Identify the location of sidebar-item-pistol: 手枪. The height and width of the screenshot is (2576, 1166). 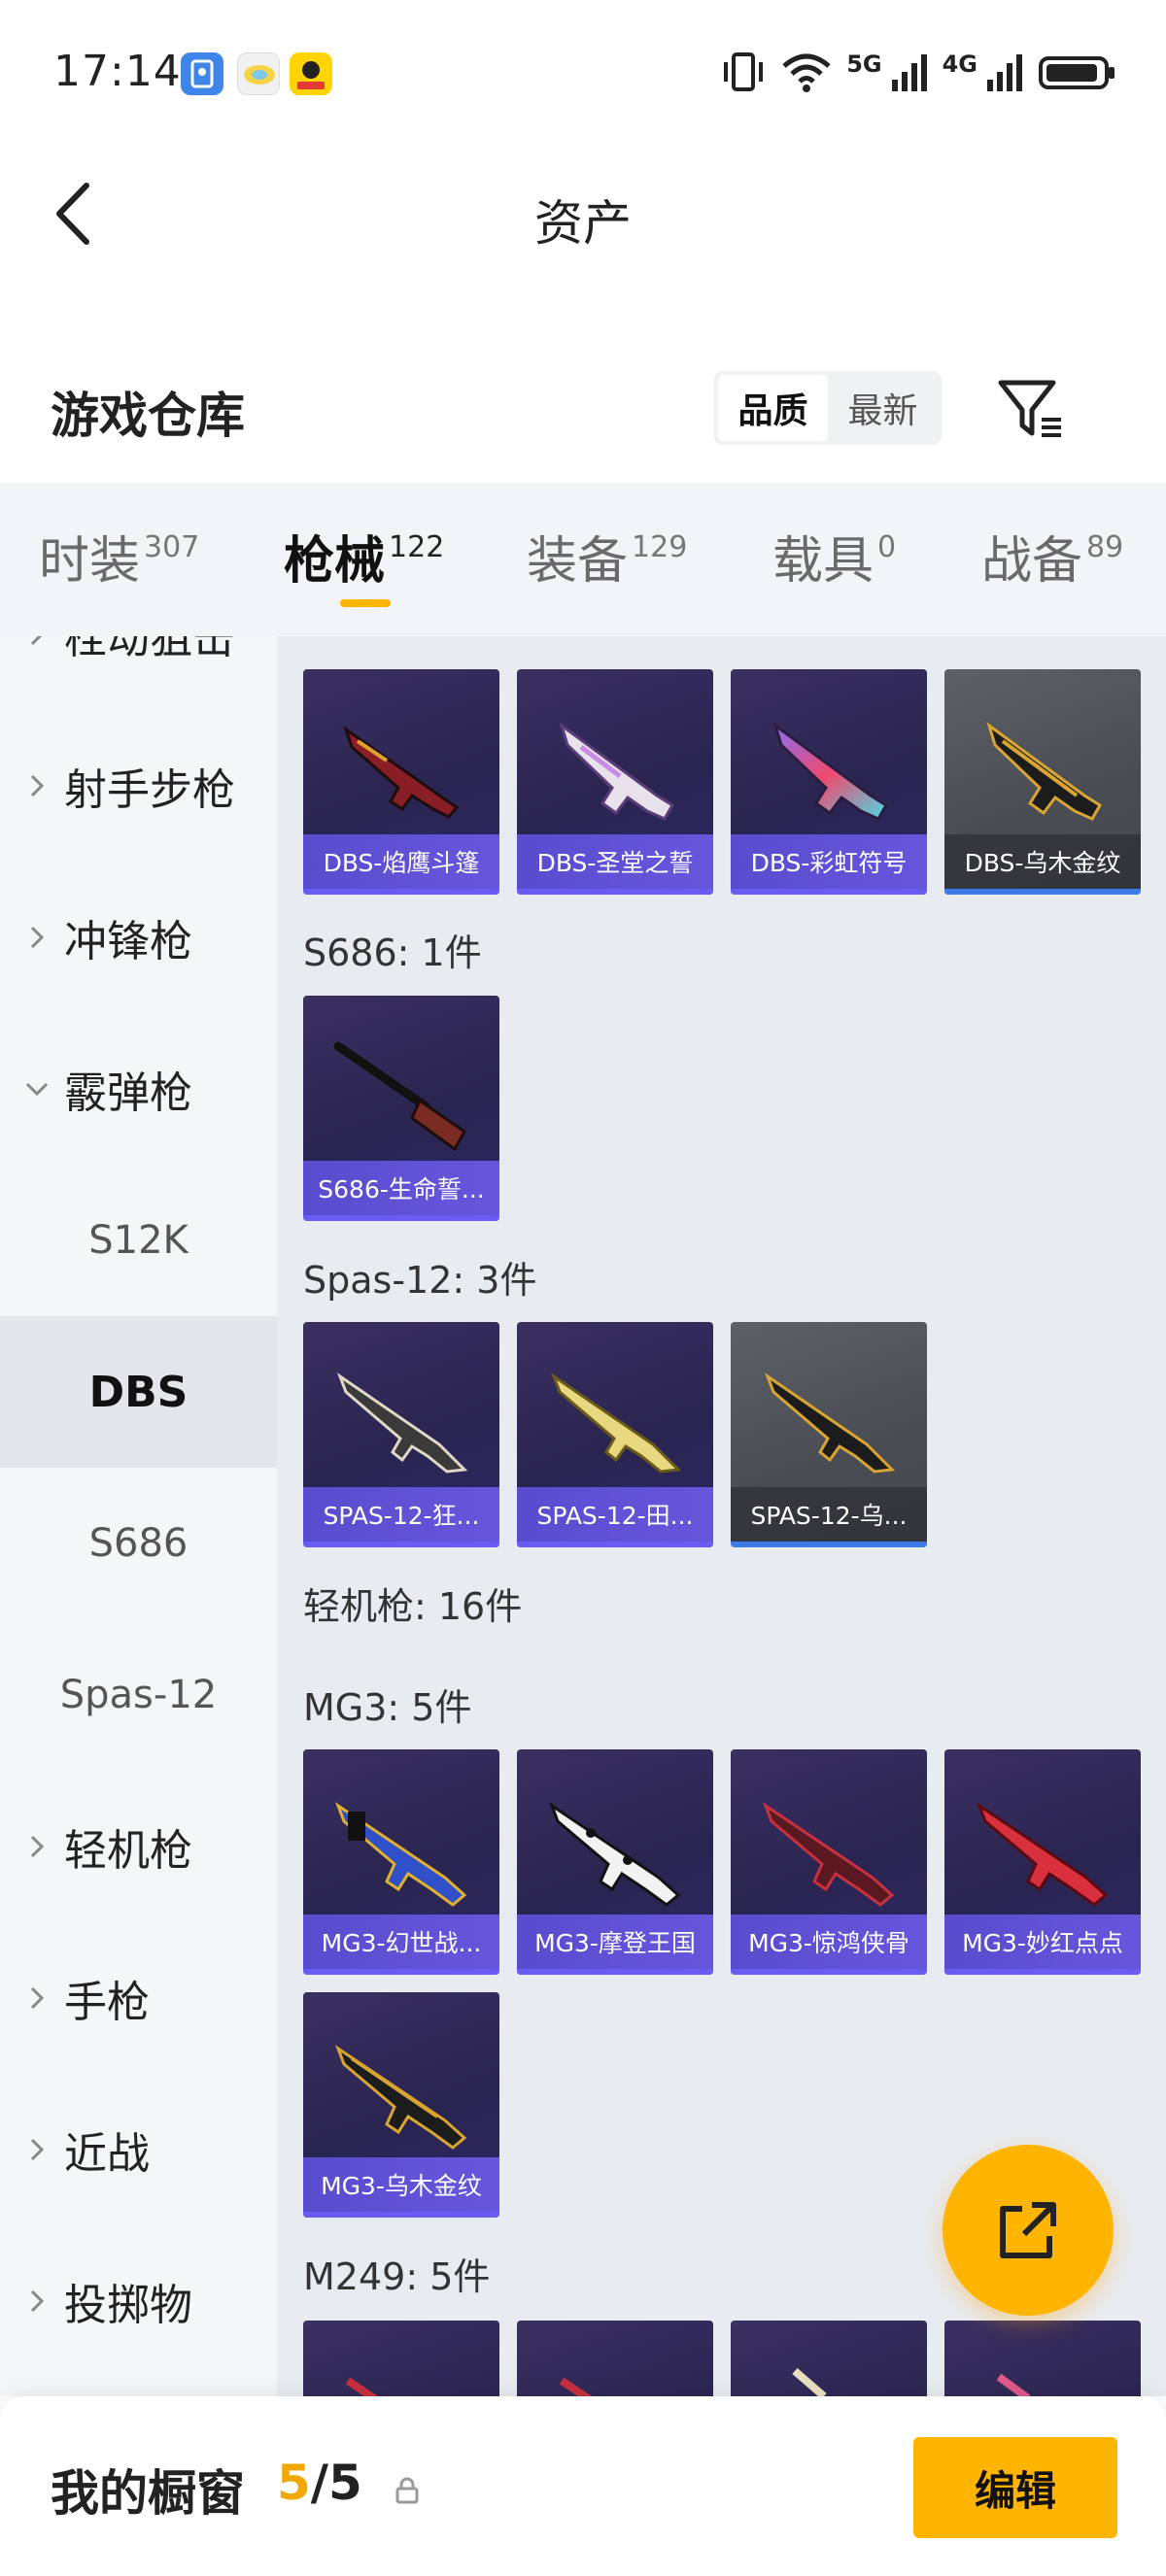
(138, 1998).